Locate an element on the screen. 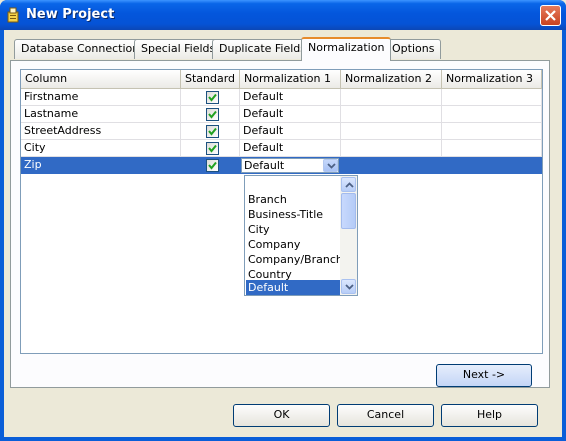 The height and width of the screenshot is (441, 566). table-row: Lastname Default is located at coordinates (281, 114).